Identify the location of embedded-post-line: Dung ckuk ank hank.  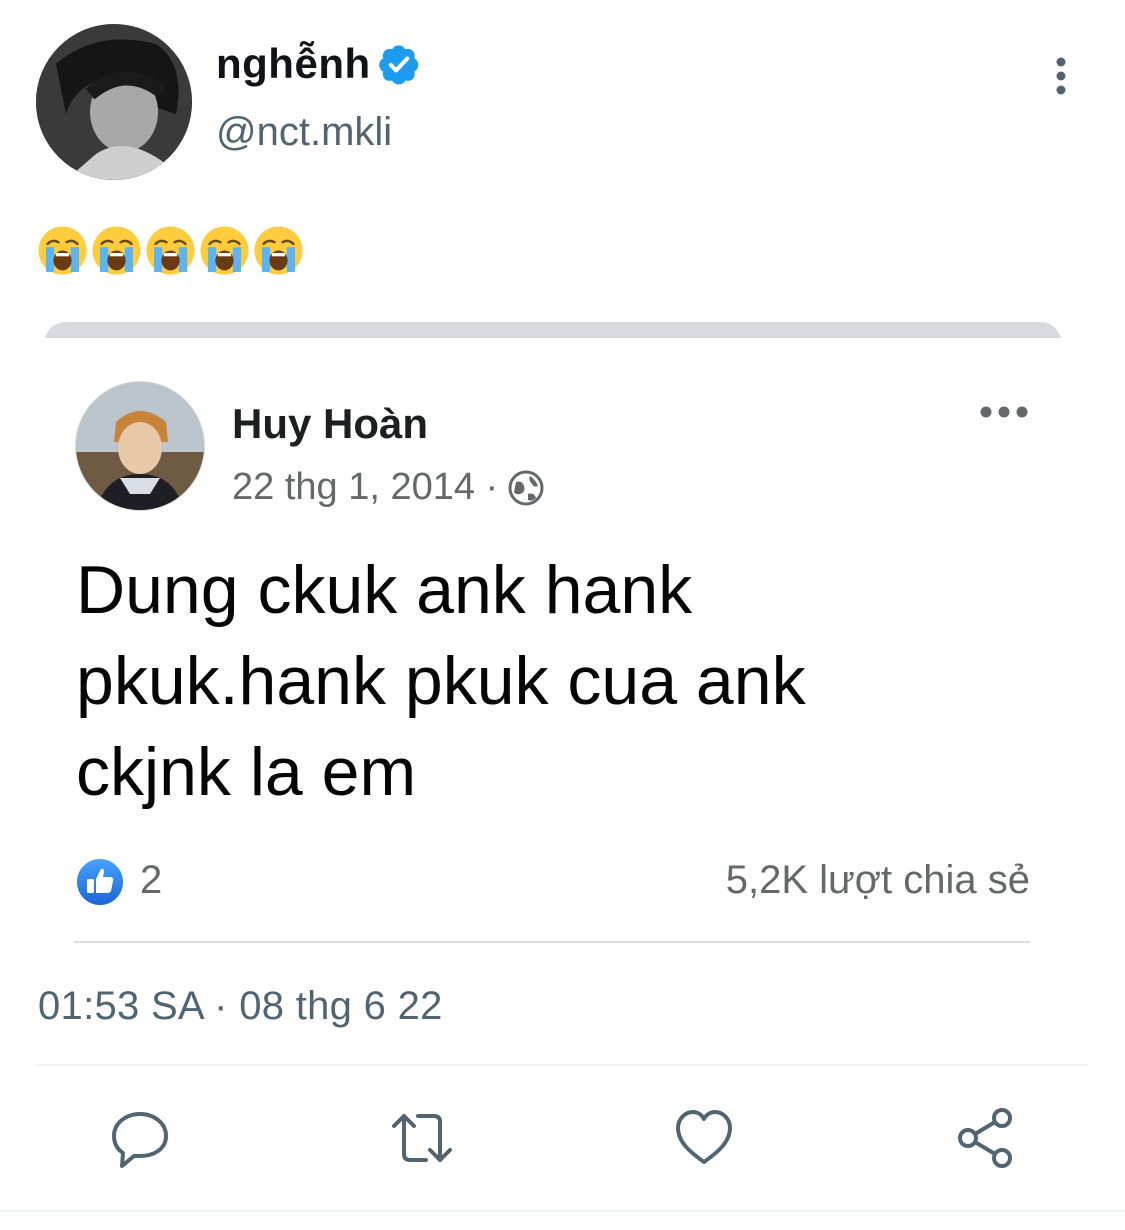
(384, 590).